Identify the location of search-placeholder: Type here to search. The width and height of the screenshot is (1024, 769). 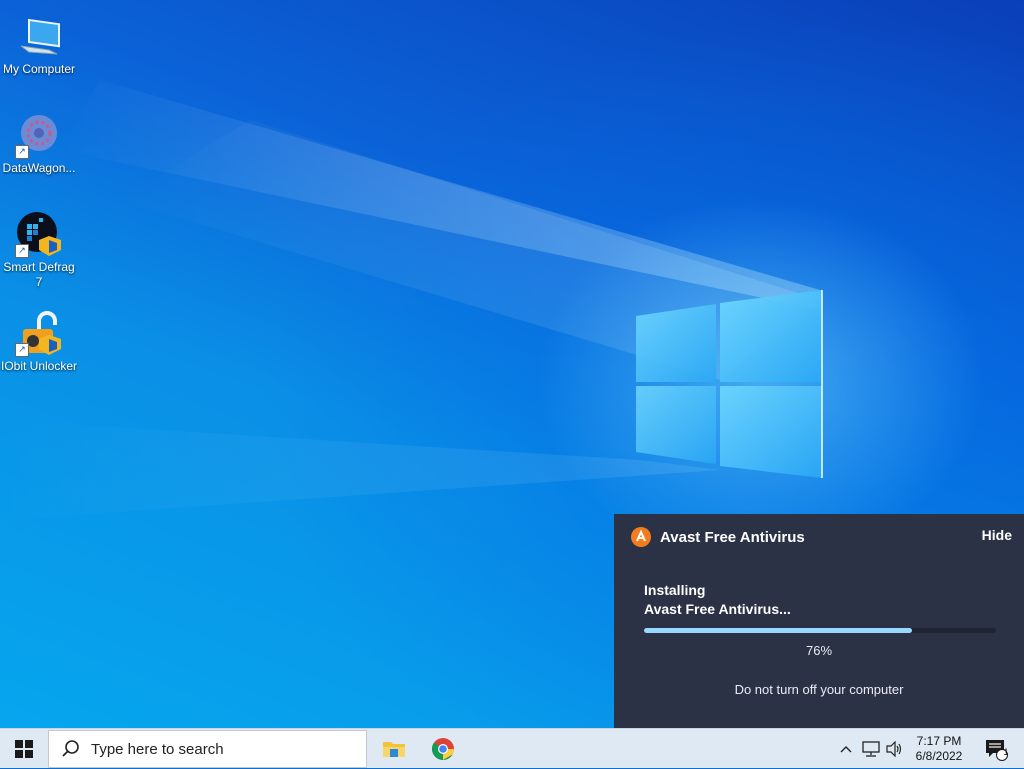
(157, 749).